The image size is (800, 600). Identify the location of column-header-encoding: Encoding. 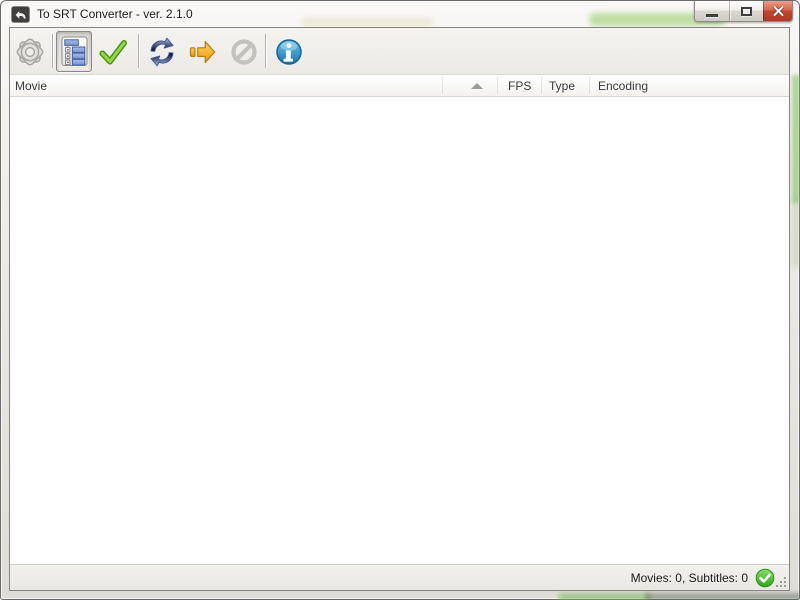
(623, 86).